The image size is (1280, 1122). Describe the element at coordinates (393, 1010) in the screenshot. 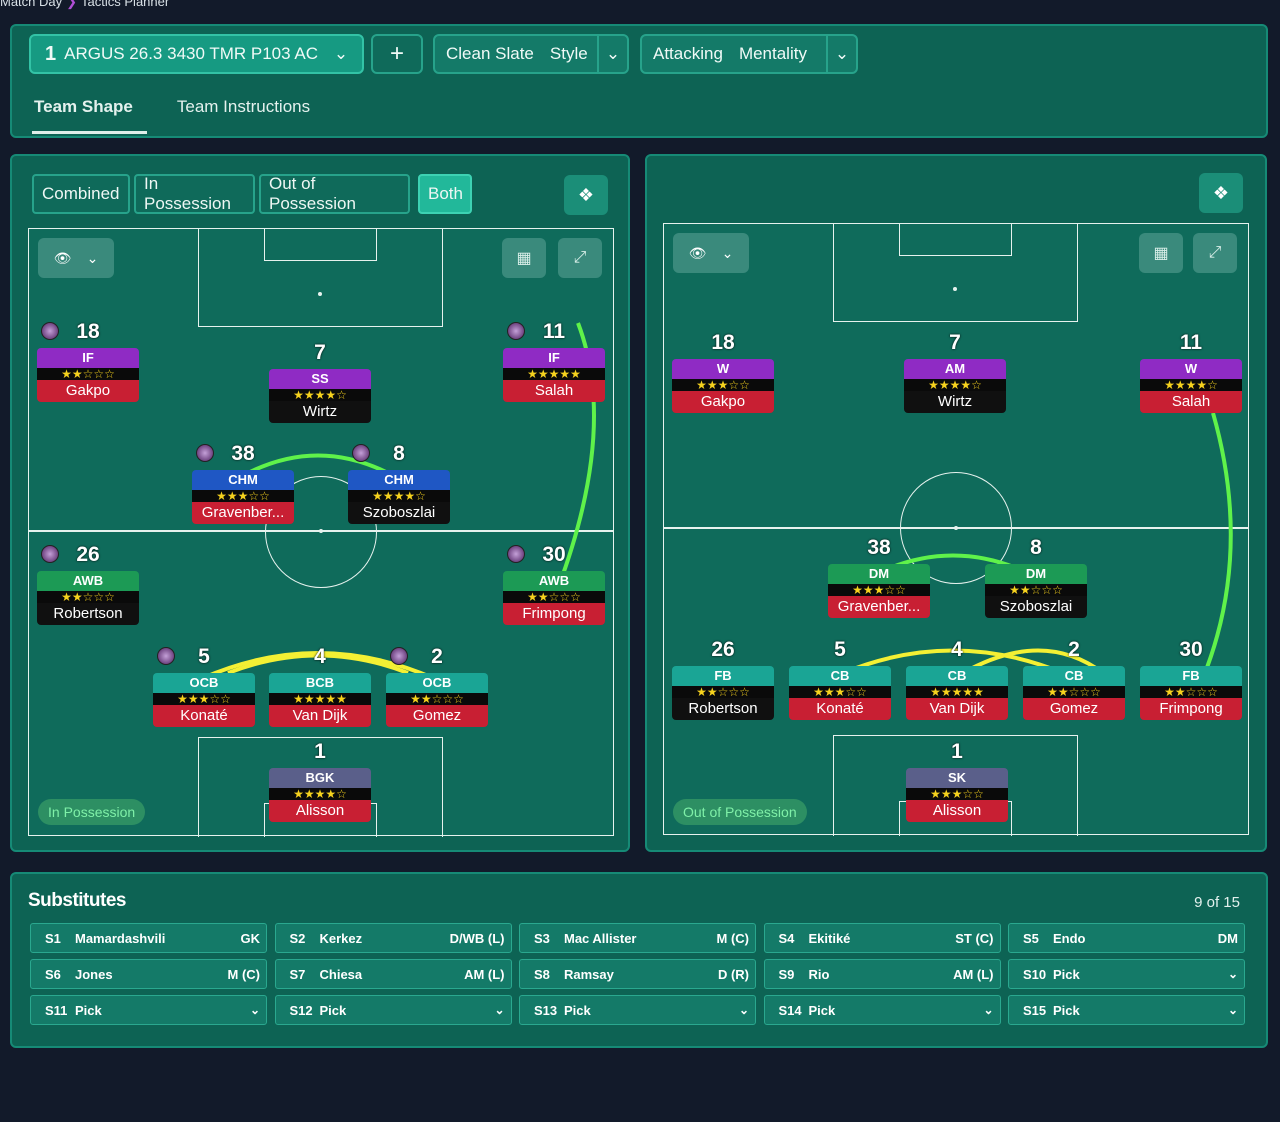

I see `substitute-slot: S12 Pick ⌄` at that location.